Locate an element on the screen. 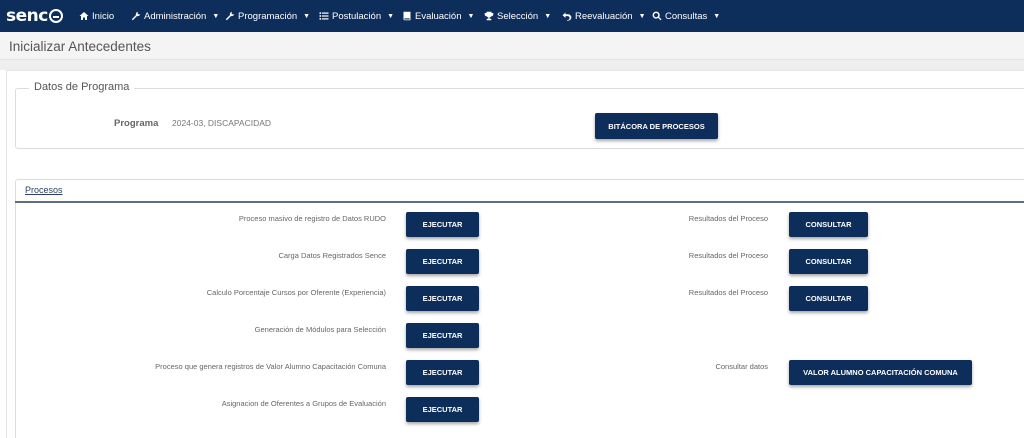  nav-item-inicio: Inicio is located at coordinates (96, 16).